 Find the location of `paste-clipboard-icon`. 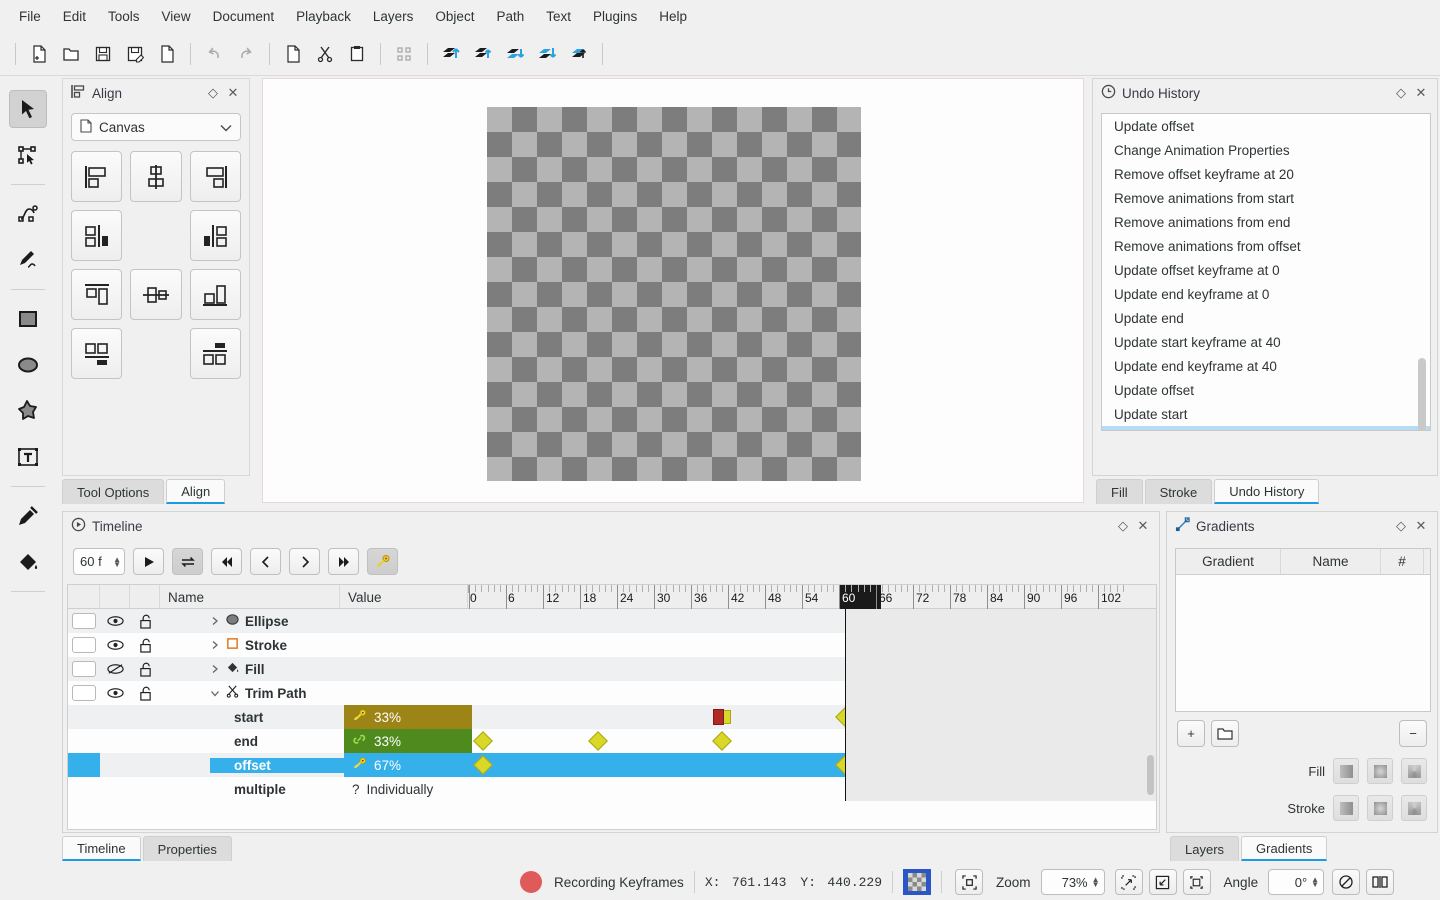

paste-clipboard-icon is located at coordinates (357, 54).